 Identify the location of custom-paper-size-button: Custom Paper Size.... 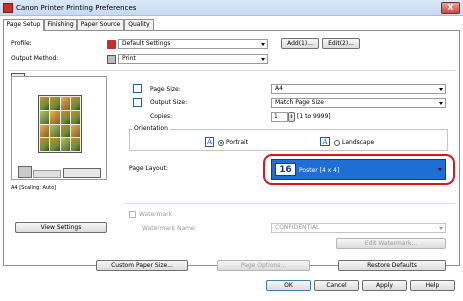
(142, 265).